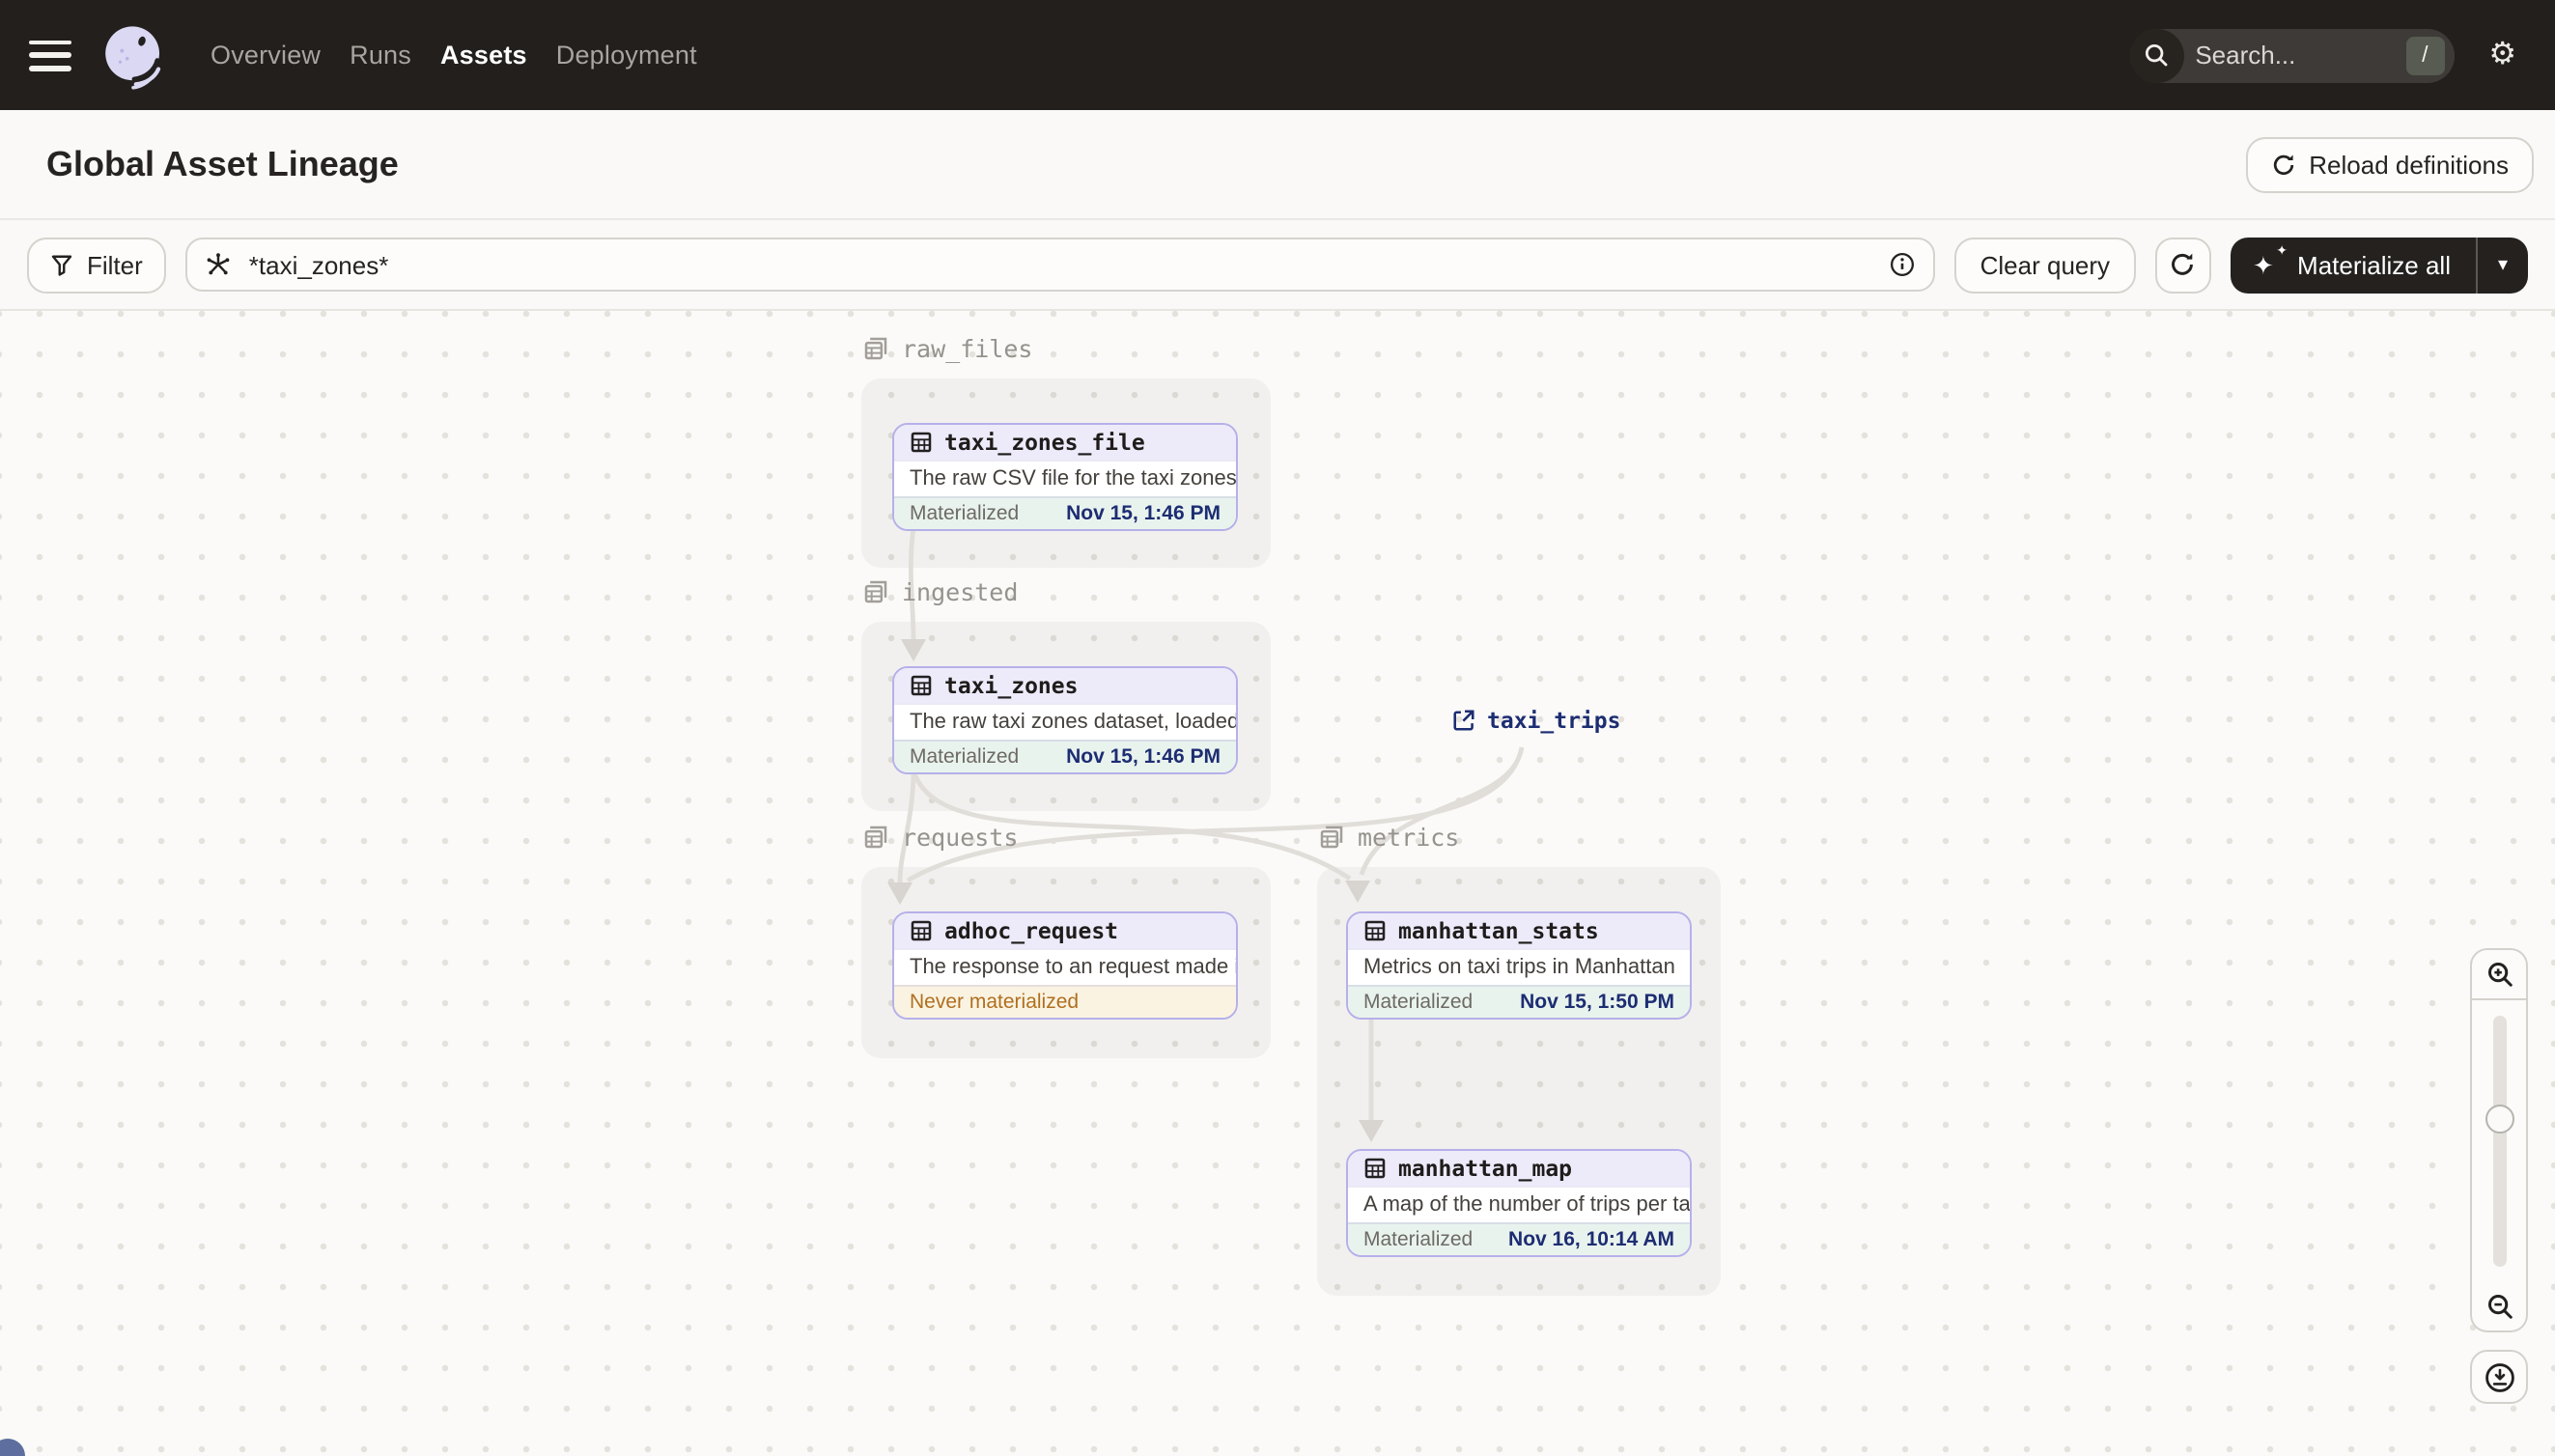 The image size is (2555, 1456). I want to click on asset-node-header: taxi_zones_file, so click(1065, 443).